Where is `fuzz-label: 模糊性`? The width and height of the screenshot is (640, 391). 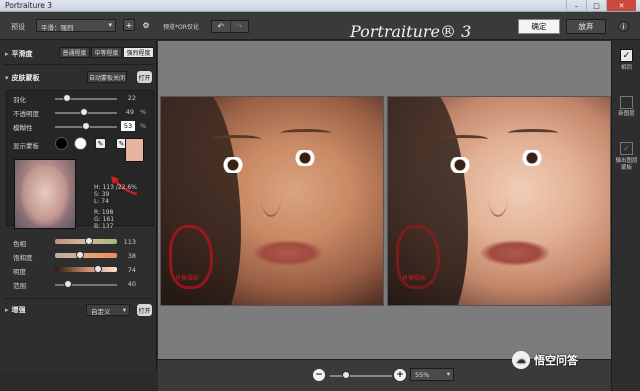
fuzz-label: 模糊性 is located at coordinates (23, 128).